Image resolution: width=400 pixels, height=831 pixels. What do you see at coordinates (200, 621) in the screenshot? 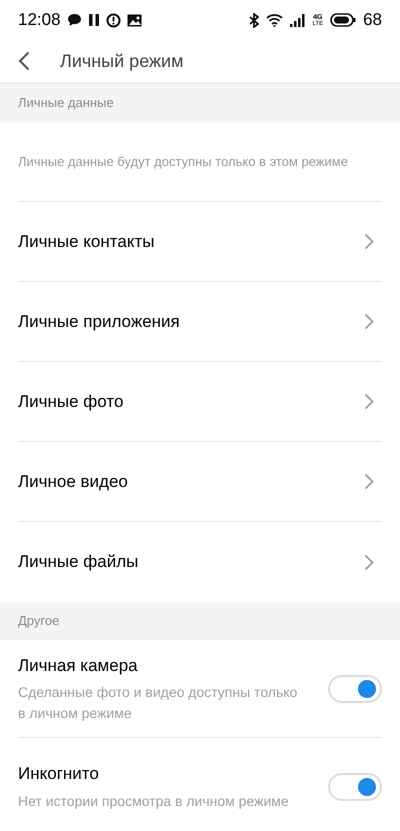
I see `section-header: Другое` at bounding box center [200, 621].